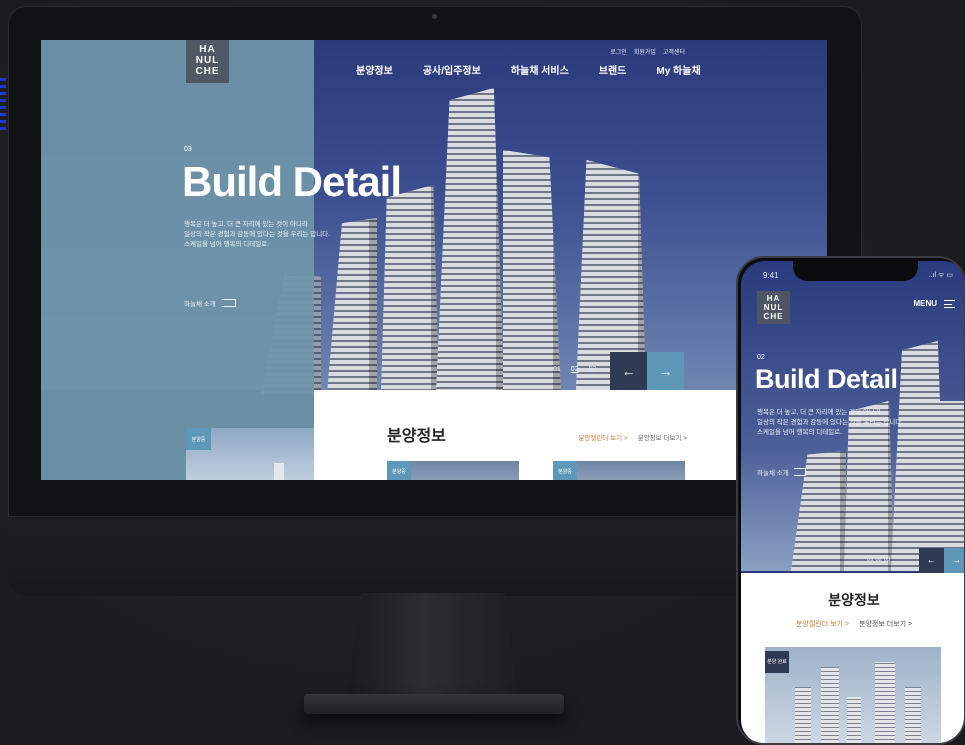 This screenshot has width=965, height=745. I want to click on nav-item-construction: 공사/입주정보, so click(452, 69).